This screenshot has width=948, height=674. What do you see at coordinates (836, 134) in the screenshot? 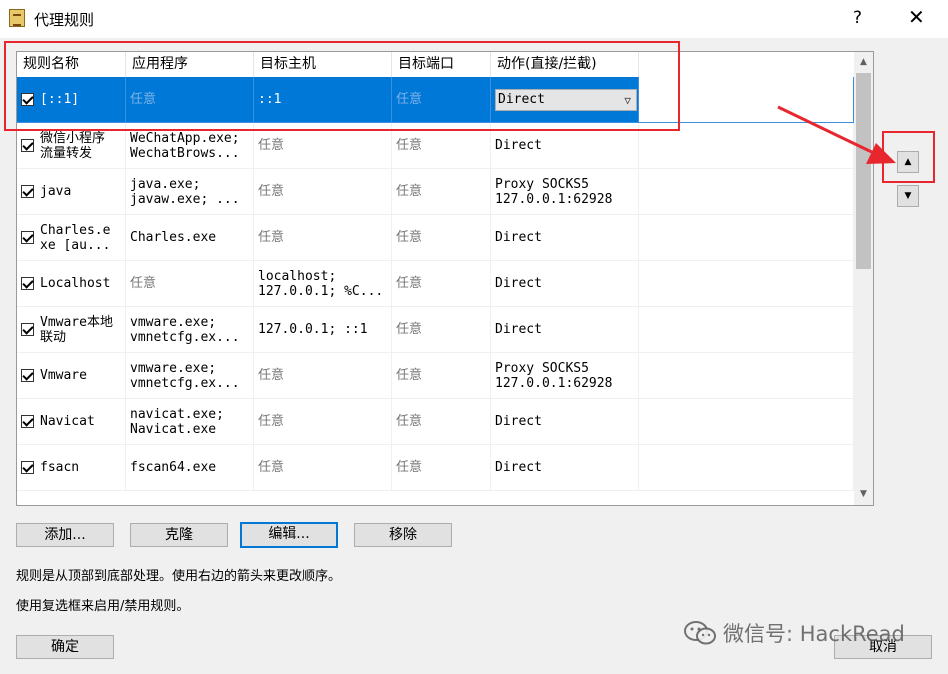
I see `annotation-arrow-icon` at bounding box center [836, 134].